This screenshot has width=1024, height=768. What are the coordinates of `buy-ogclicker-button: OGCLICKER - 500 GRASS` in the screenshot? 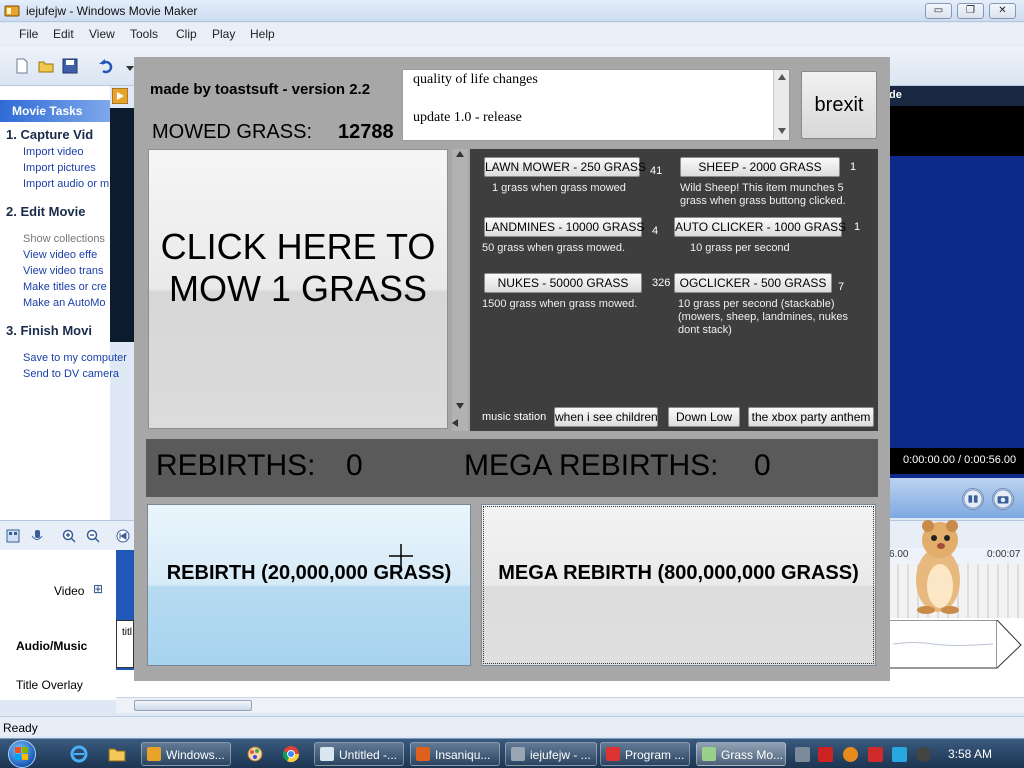 It's located at (753, 283).